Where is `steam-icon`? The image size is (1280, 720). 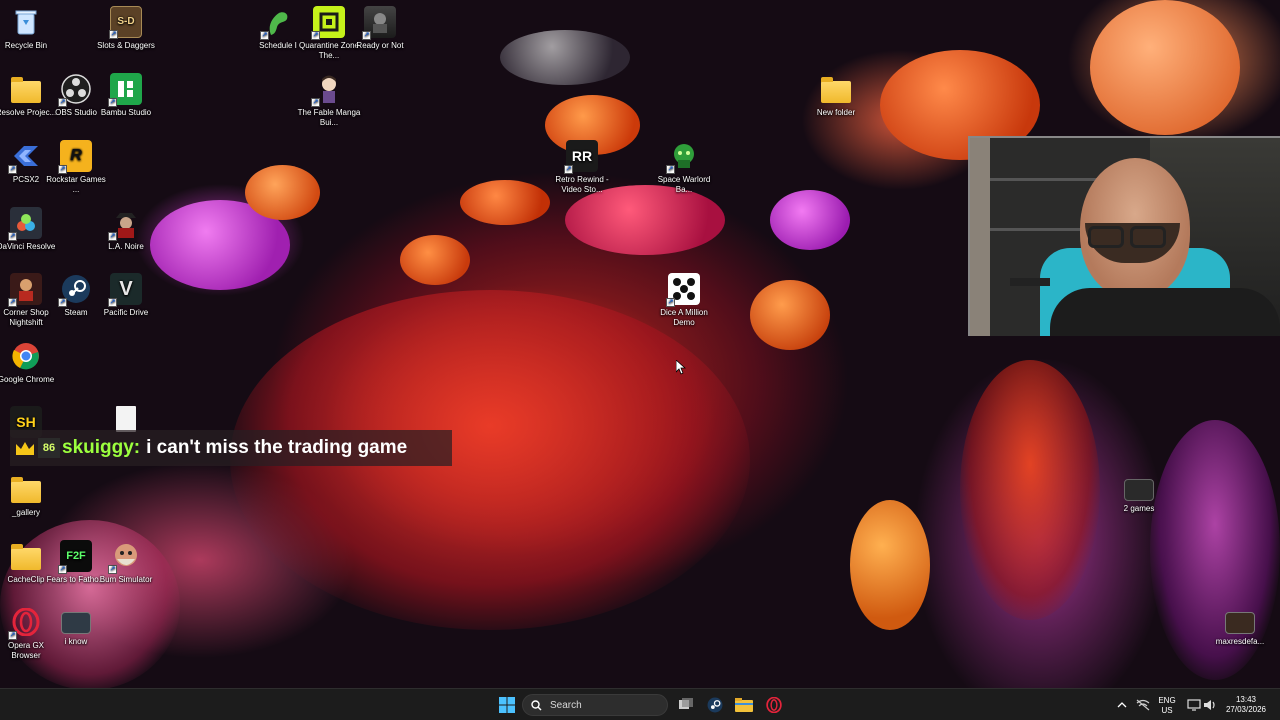 steam-icon is located at coordinates (715, 705).